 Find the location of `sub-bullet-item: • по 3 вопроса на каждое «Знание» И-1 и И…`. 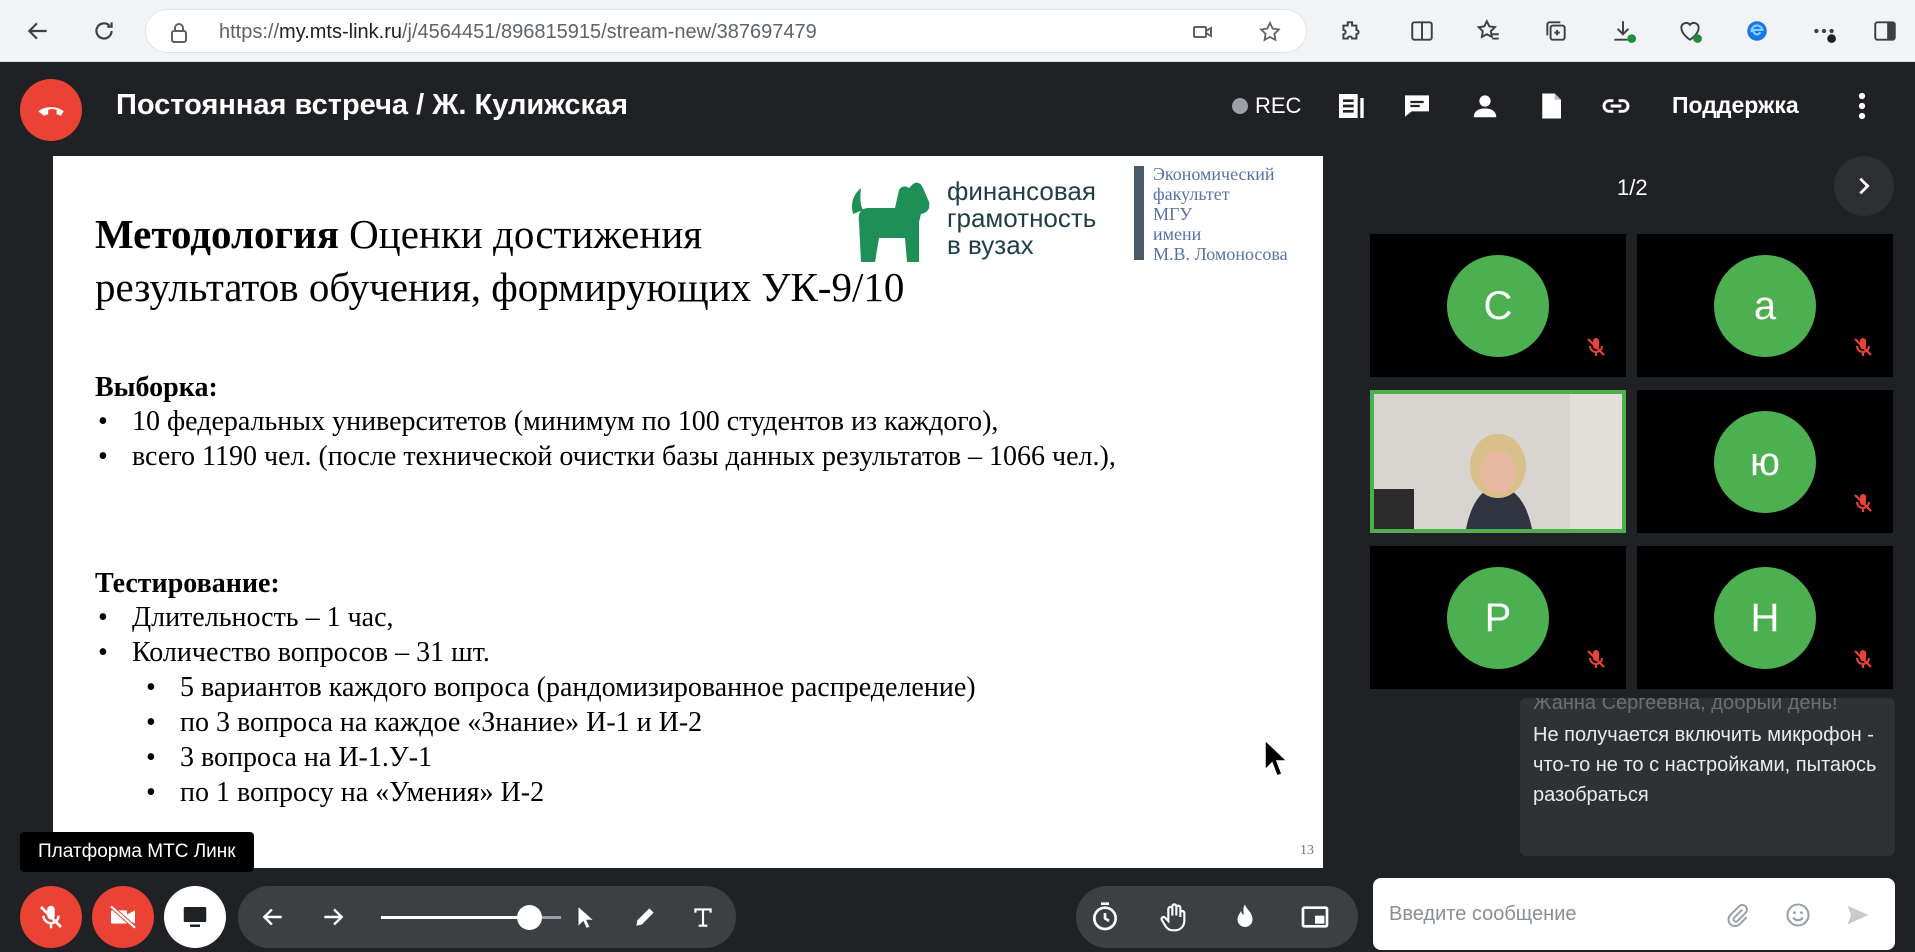

sub-bullet-item: • по 3 вопроса на каждое «Знание» И-1 и И… is located at coordinates (424, 722).